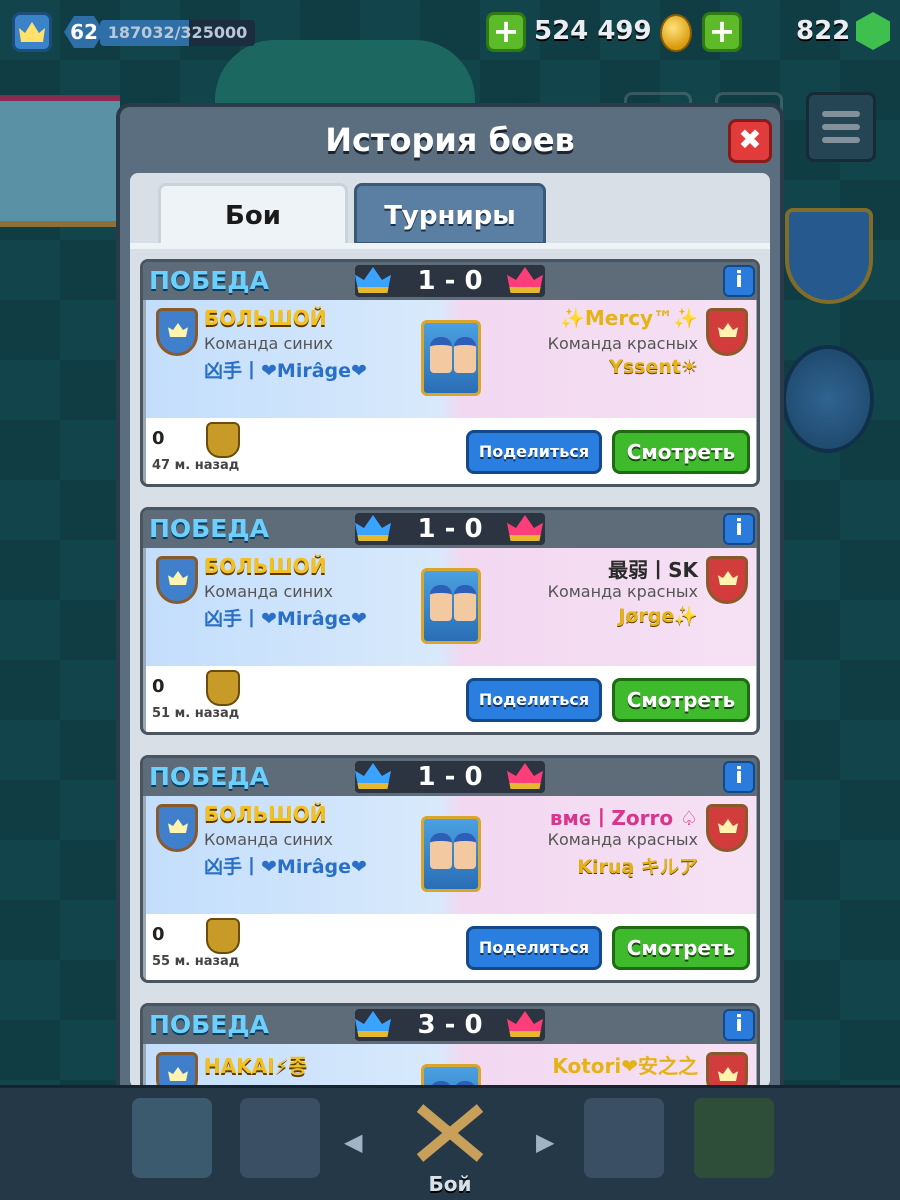 This screenshot has width=900, height=1200. I want to click on battle-header: ПОБЕДА 3 - 0 i, so click(450, 1025).